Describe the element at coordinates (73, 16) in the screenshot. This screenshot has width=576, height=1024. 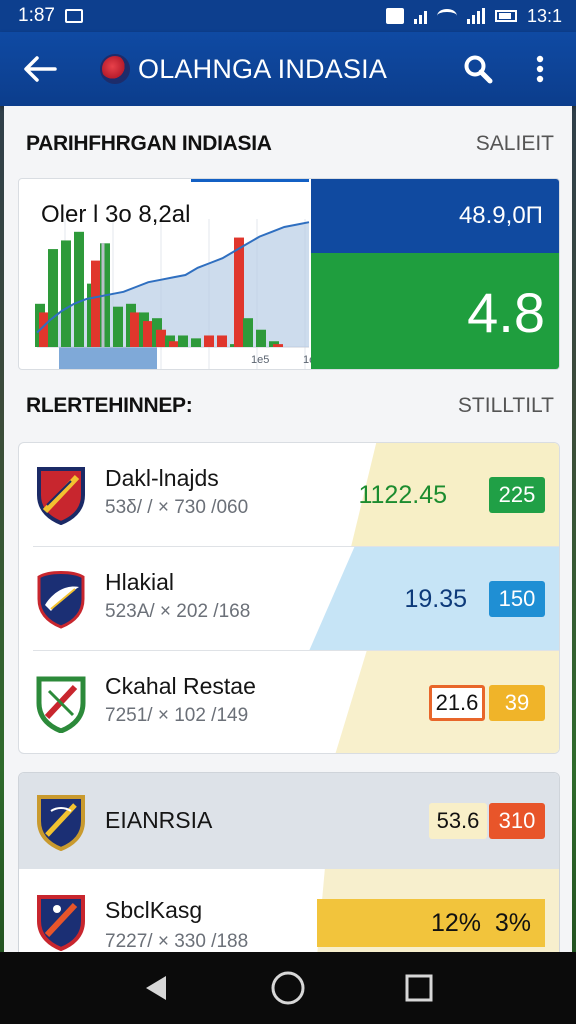
I see `message-icon` at that location.